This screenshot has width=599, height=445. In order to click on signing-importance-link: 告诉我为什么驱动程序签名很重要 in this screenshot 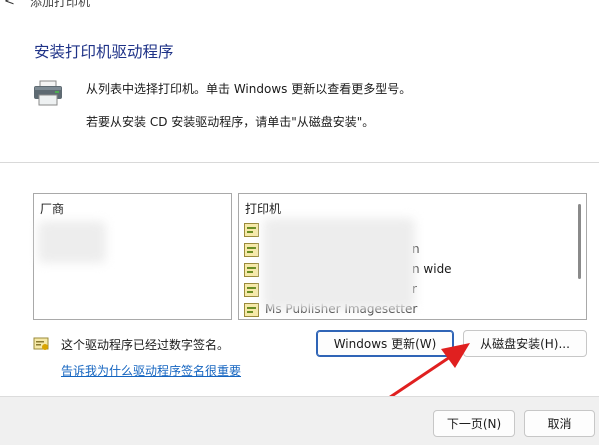, I will do `click(151, 370)`.